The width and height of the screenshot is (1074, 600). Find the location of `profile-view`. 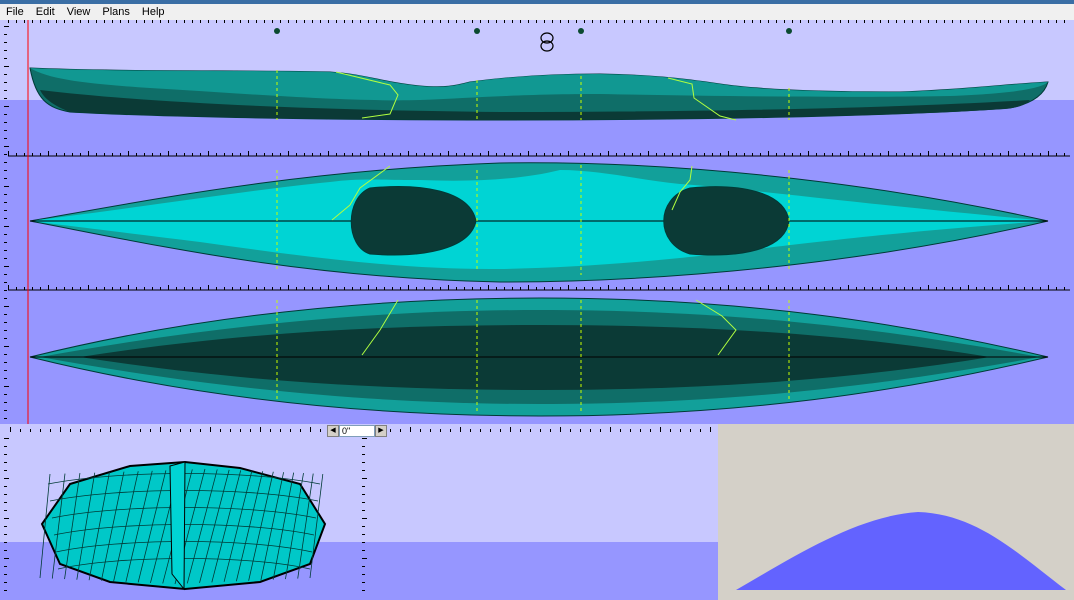

profile-view is located at coordinates (539, 94).